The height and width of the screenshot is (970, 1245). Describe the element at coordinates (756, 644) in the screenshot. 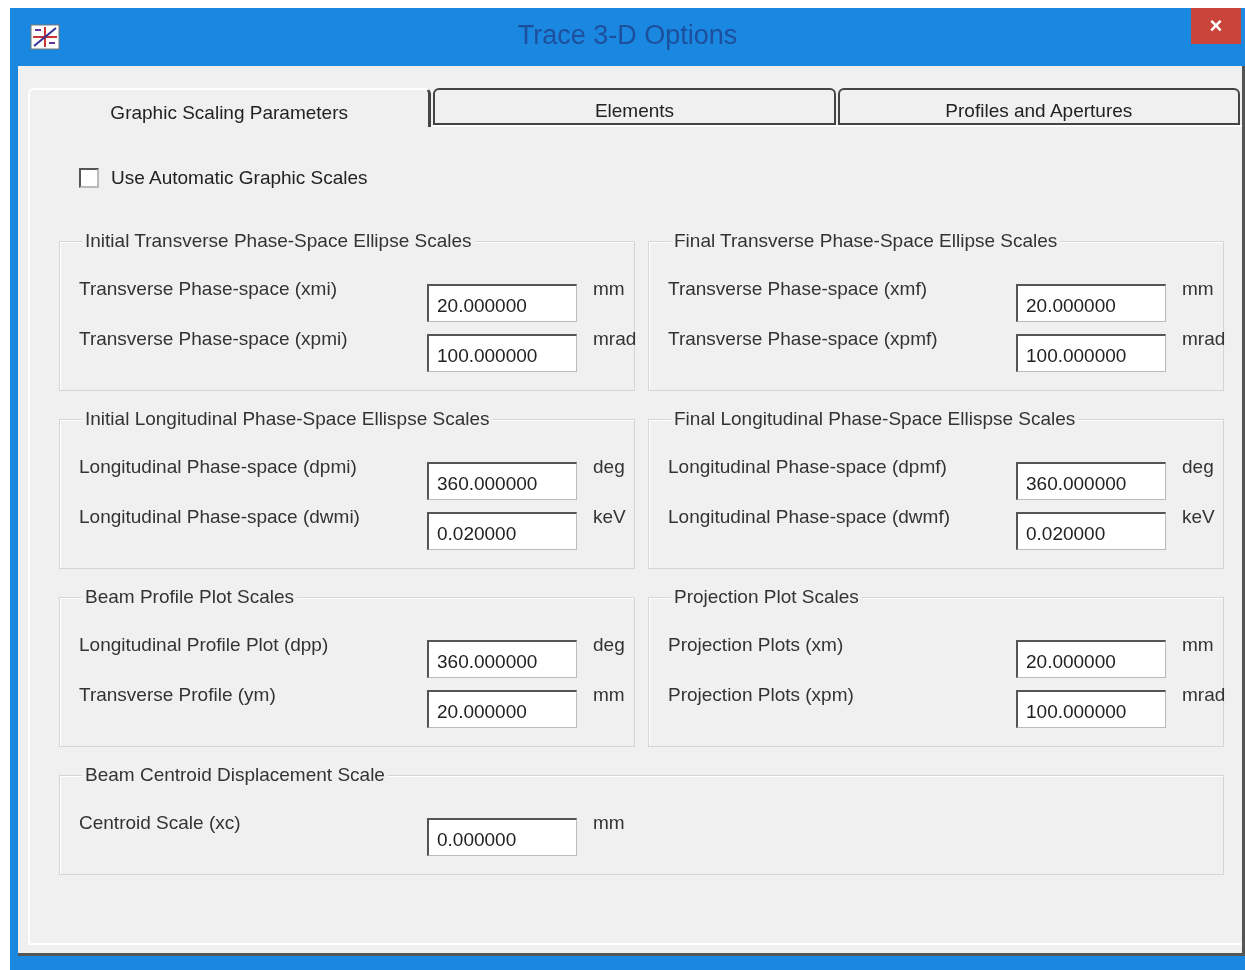

I see `field-label: Projection Plots (xm)` at that location.